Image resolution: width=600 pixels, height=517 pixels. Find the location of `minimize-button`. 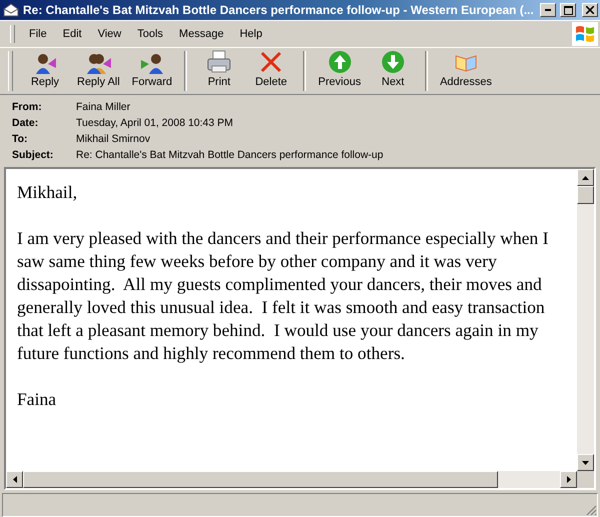

minimize-button is located at coordinates (548, 10).